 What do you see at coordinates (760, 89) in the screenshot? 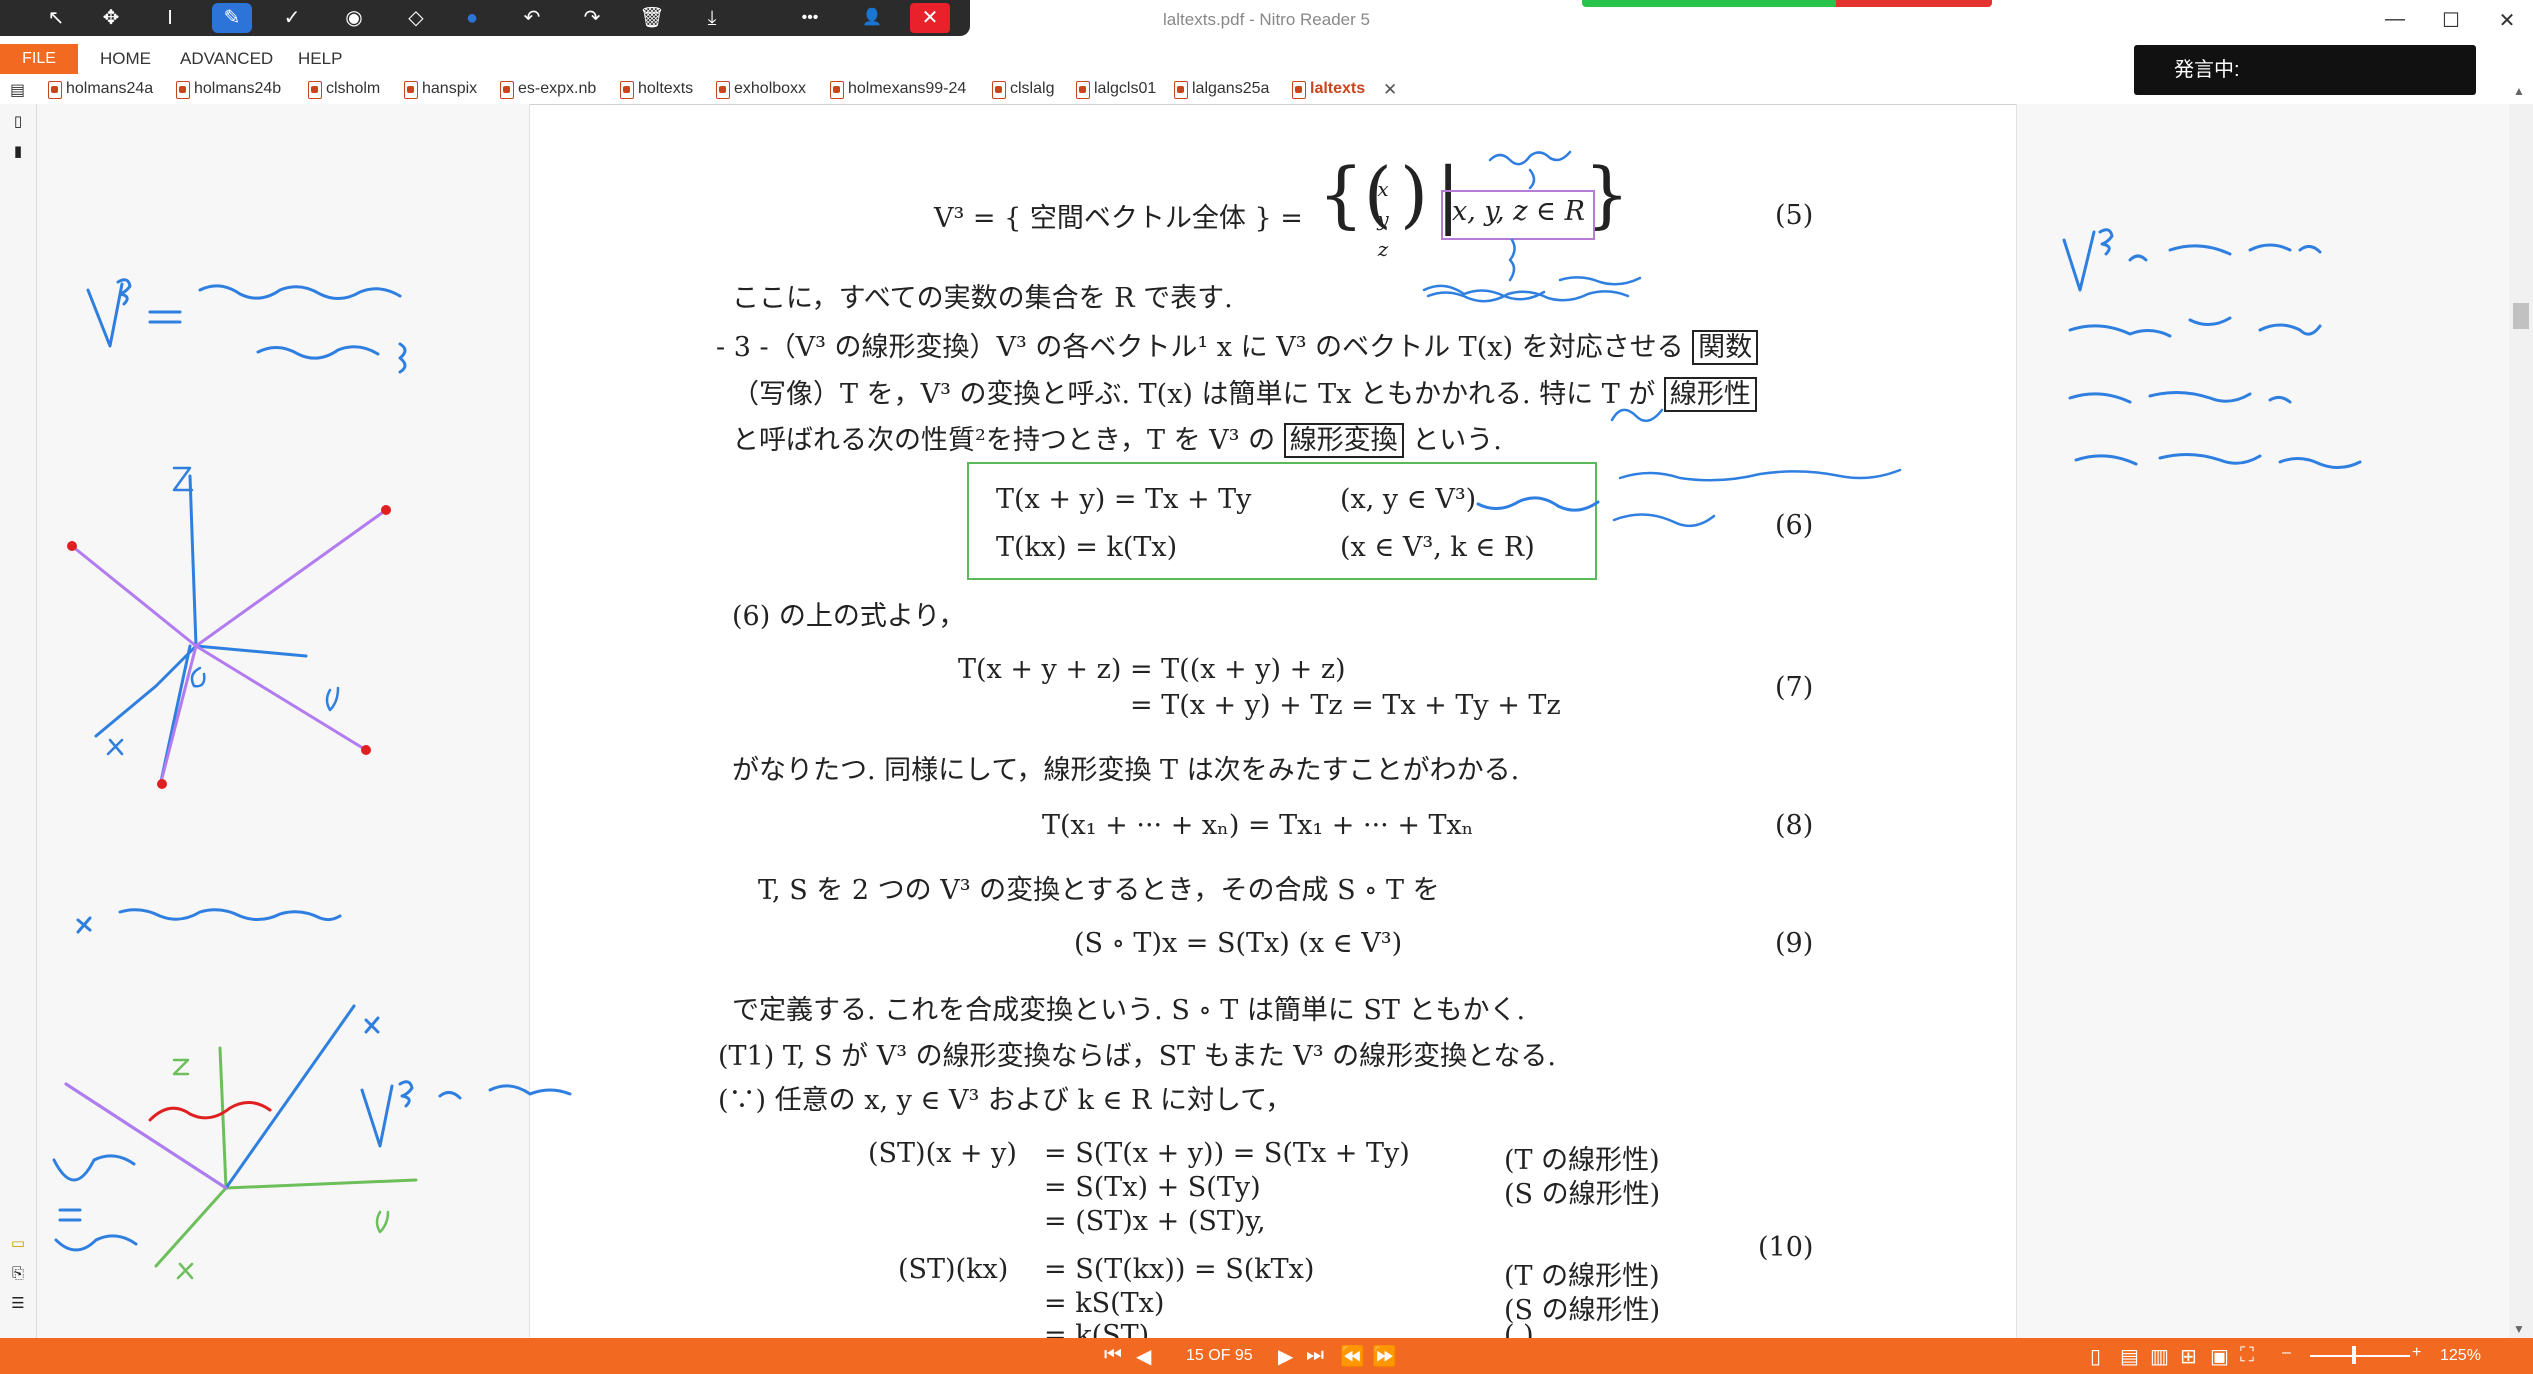
I see `doc-tab: exholboxx` at bounding box center [760, 89].